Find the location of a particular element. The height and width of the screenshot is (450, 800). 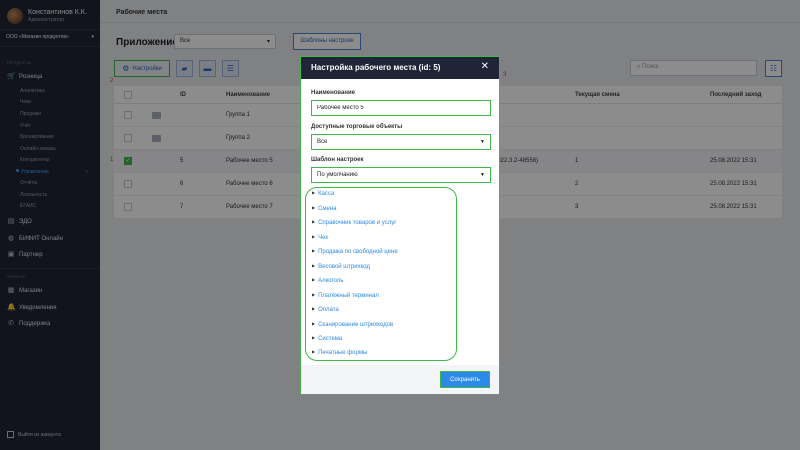

section-print-forms: ▶ Печатные формы is located at coordinates (339, 353).